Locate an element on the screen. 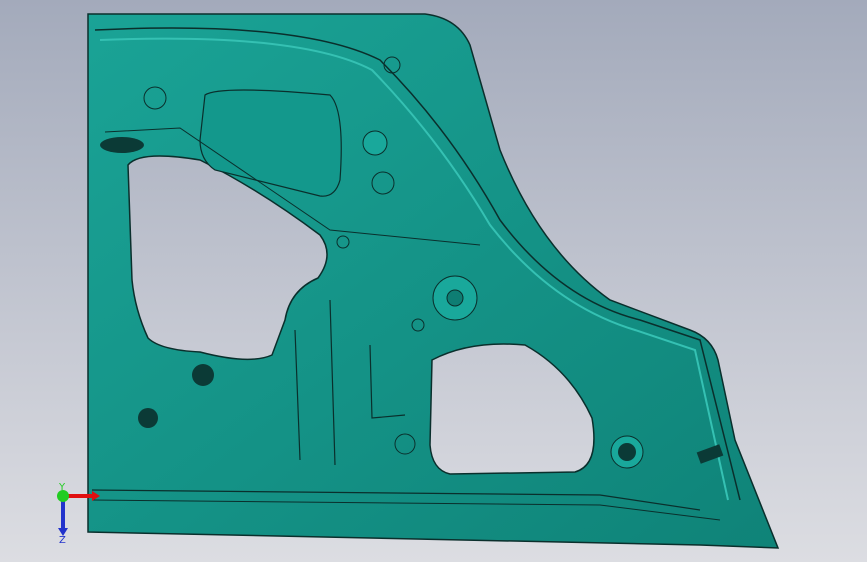  window-recess is located at coordinates (270, 143).